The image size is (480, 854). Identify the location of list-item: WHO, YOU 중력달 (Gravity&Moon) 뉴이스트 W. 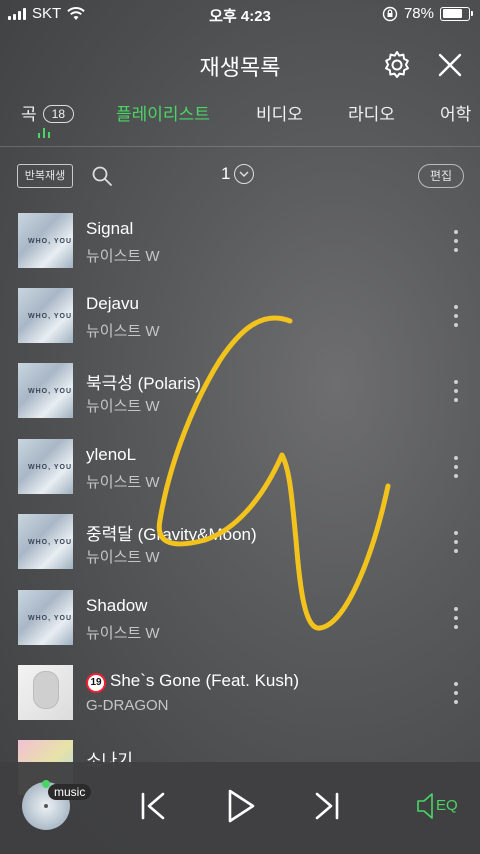
(240, 543).